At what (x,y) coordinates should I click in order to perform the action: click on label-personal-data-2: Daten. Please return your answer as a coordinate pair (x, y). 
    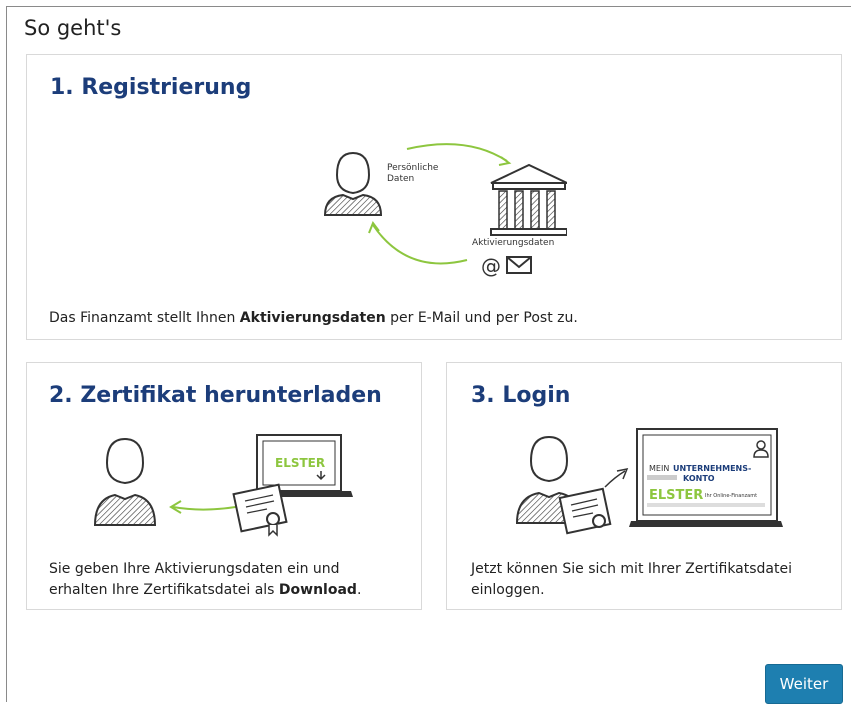
    Looking at the image, I should click on (400, 179).